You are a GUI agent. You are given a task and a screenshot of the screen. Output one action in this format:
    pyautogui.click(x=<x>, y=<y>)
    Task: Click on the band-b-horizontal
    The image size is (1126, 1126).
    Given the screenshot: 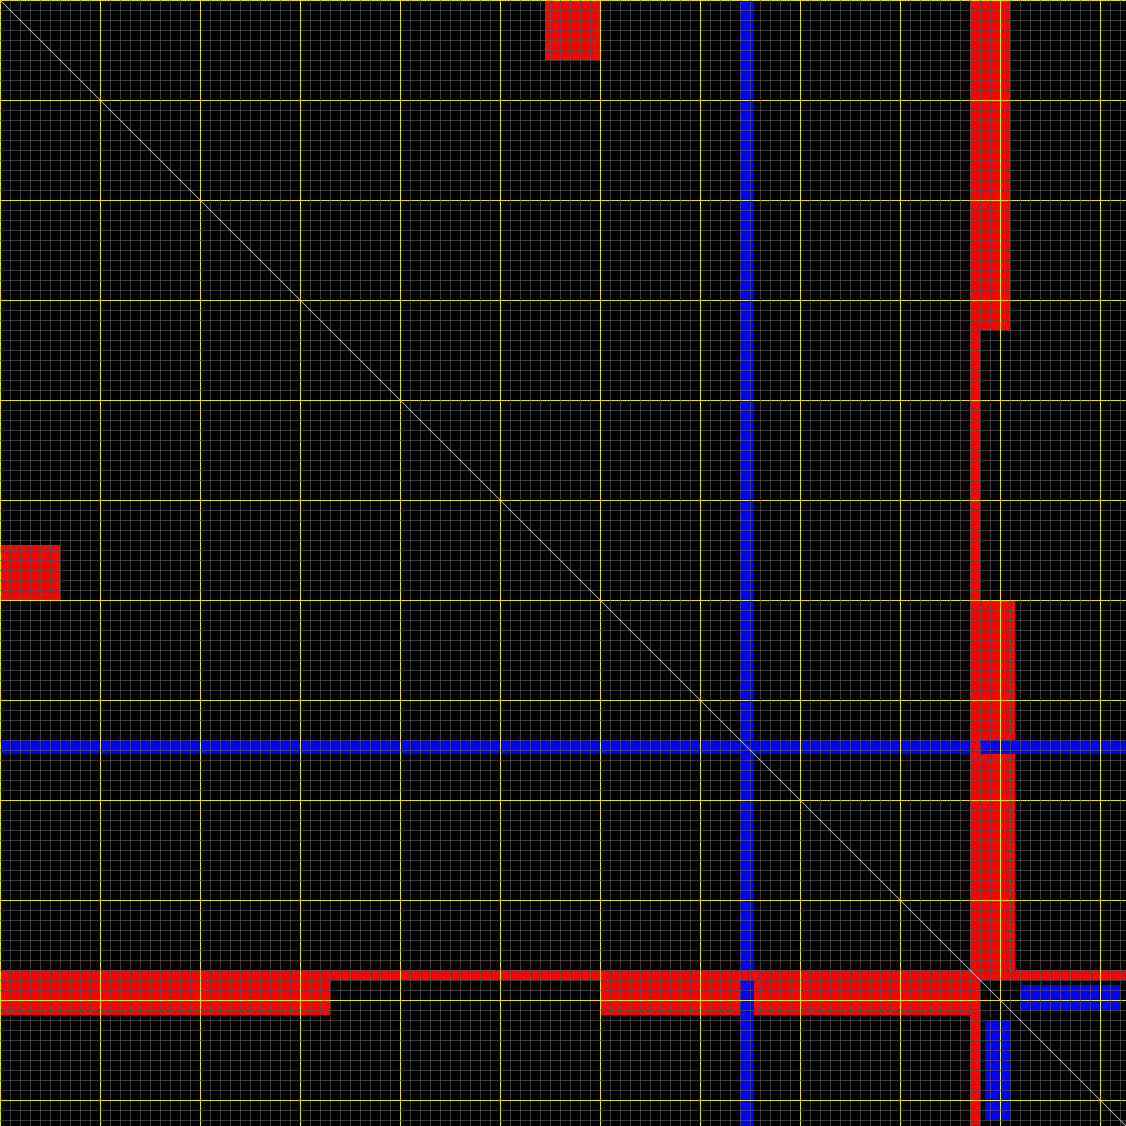 What is the action you would take?
    pyautogui.click(x=563, y=975)
    